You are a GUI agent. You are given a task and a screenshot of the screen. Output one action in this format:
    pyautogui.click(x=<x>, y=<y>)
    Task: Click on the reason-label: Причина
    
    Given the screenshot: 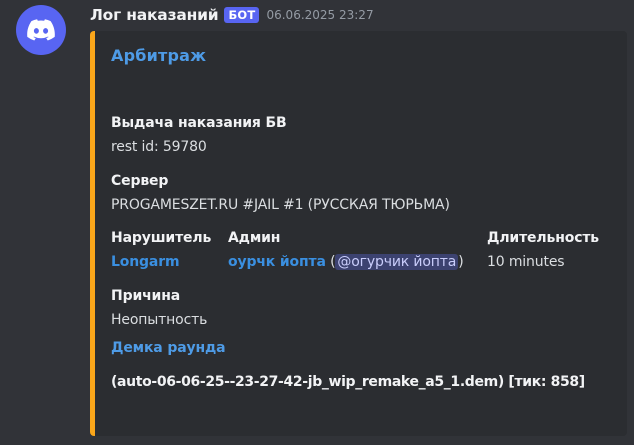 What is the action you would take?
    pyautogui.click(x=146, y=296)
    